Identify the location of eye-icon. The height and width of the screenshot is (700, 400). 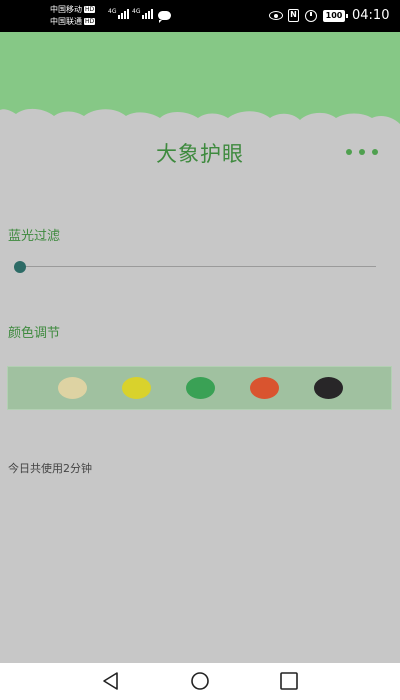
(276, 15).